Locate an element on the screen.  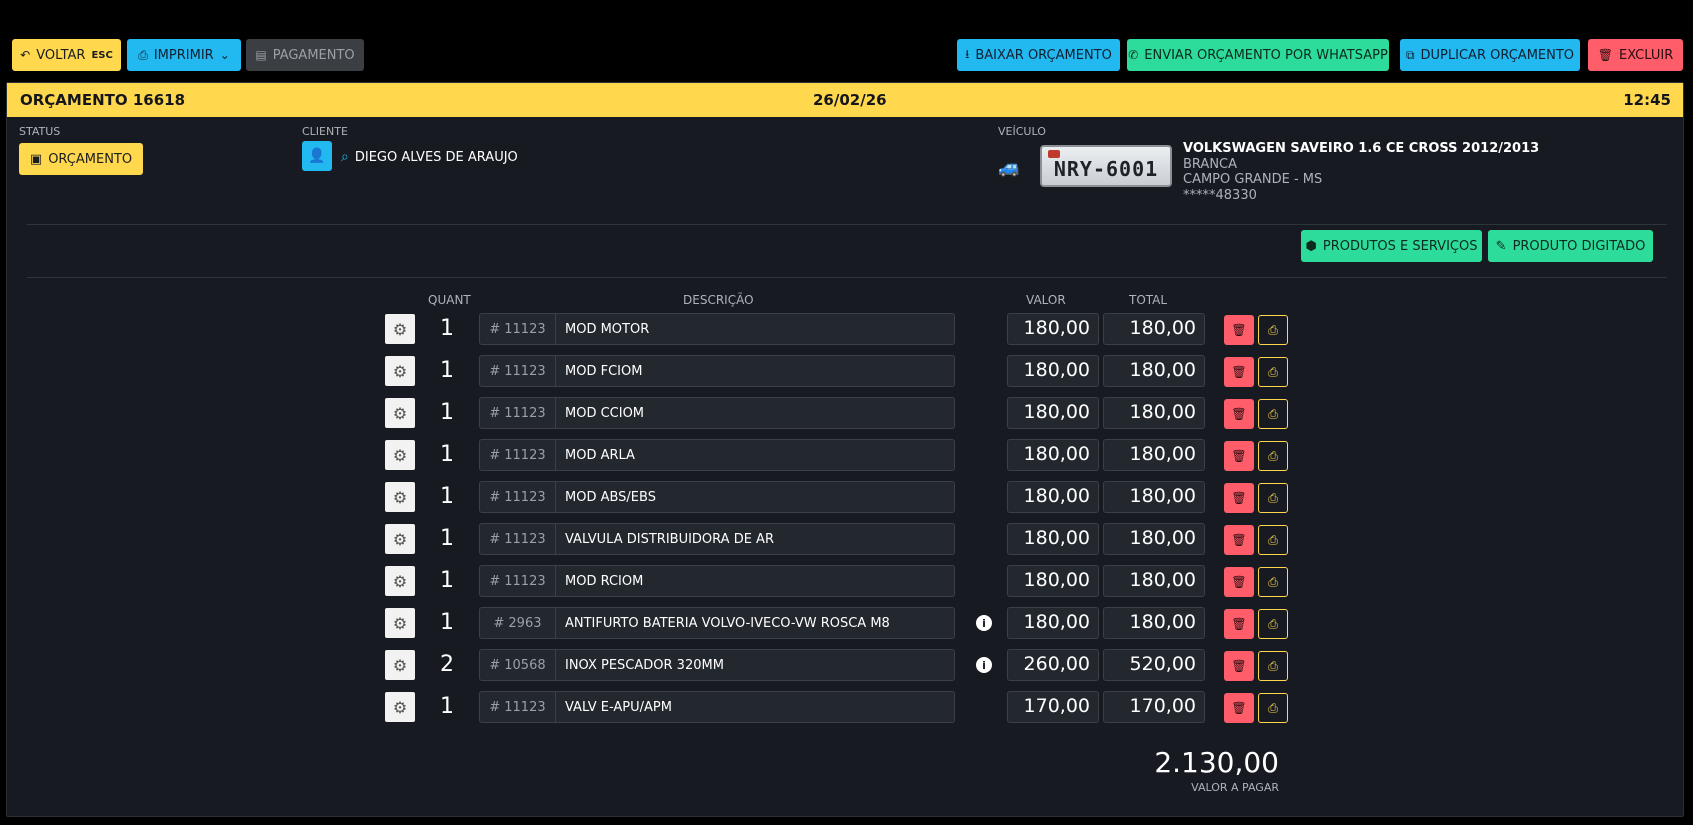
item-description-field: #11123 MOD FCIOM is located at coordinates (717, 371).